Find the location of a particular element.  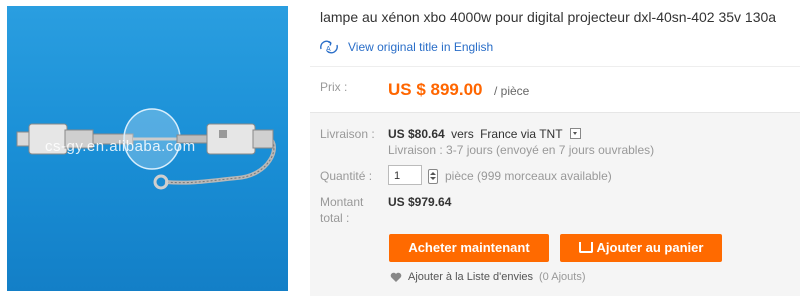

shipping-to-text: vers is located at coordinates (462, 134).